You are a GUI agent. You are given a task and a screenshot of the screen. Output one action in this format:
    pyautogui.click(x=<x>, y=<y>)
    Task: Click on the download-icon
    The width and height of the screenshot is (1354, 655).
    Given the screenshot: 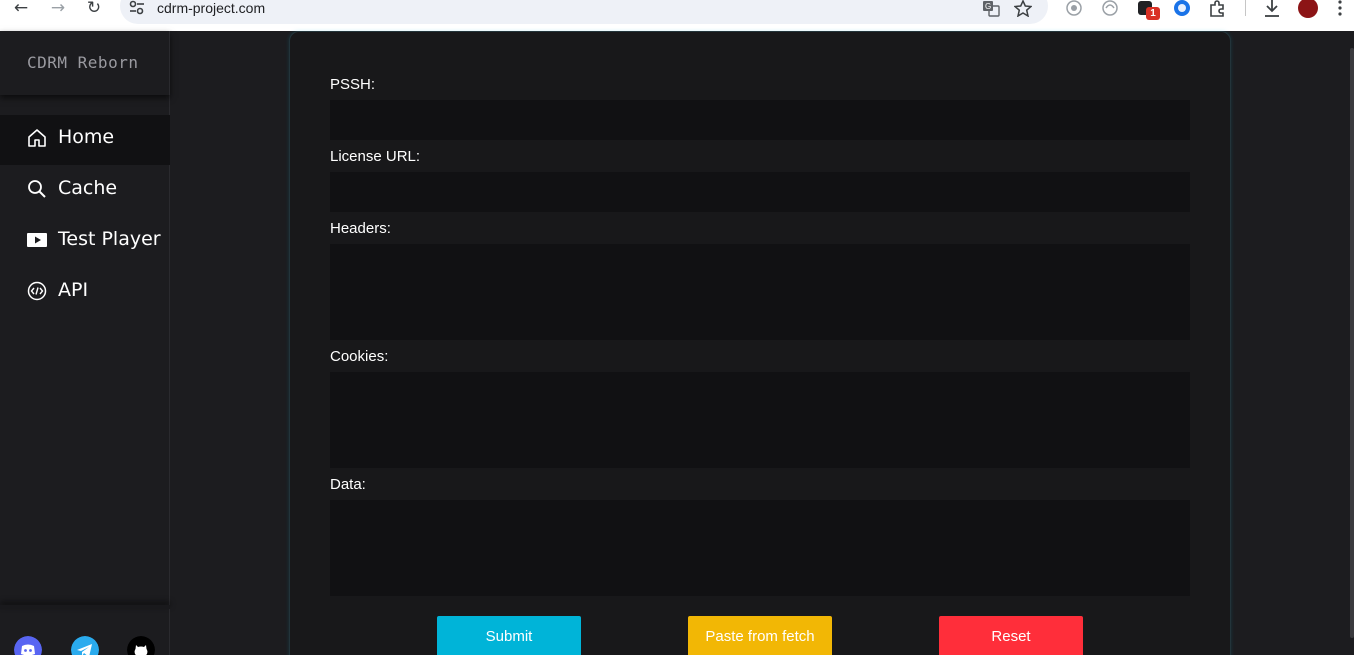 What is the action you would take?
    pyautogui.click(x=1272, y=9)
    